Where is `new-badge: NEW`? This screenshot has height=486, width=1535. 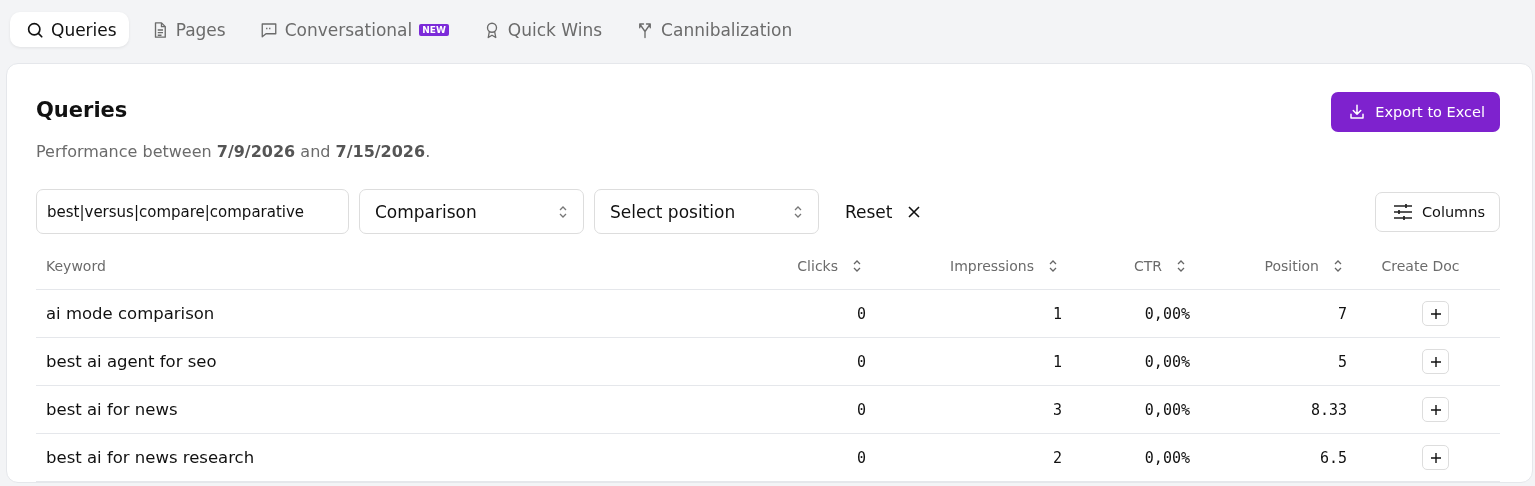 new-badge: NEW is located at coordinates (434, 29).